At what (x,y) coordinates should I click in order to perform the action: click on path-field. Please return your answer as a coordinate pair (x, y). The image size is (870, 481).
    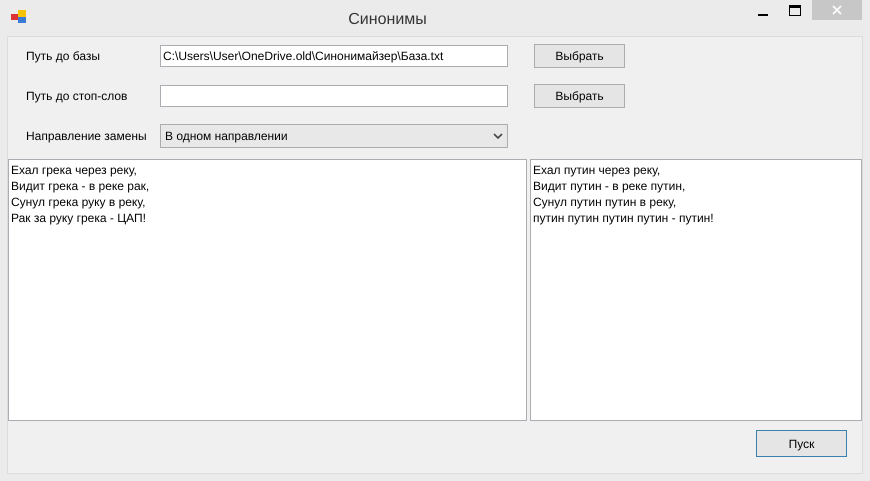
    Looking at the image, I should click on (334, 96).